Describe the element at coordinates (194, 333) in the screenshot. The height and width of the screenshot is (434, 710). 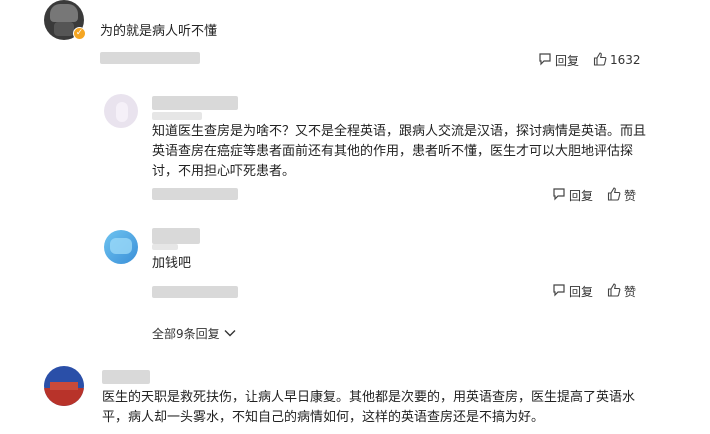
I see `show-all-replies-button: 全部9条回复` at that location.